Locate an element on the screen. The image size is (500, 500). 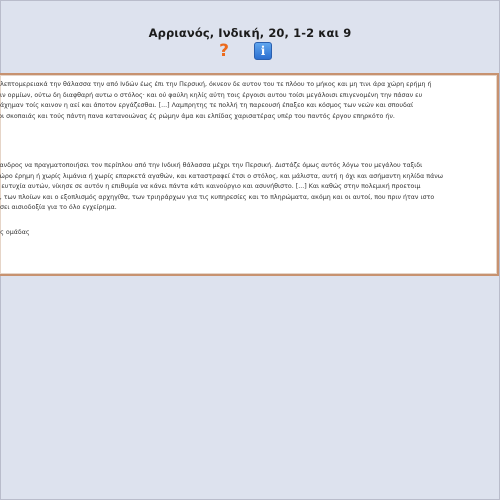
source-reference: 9 is located at coordinates (248, 141).